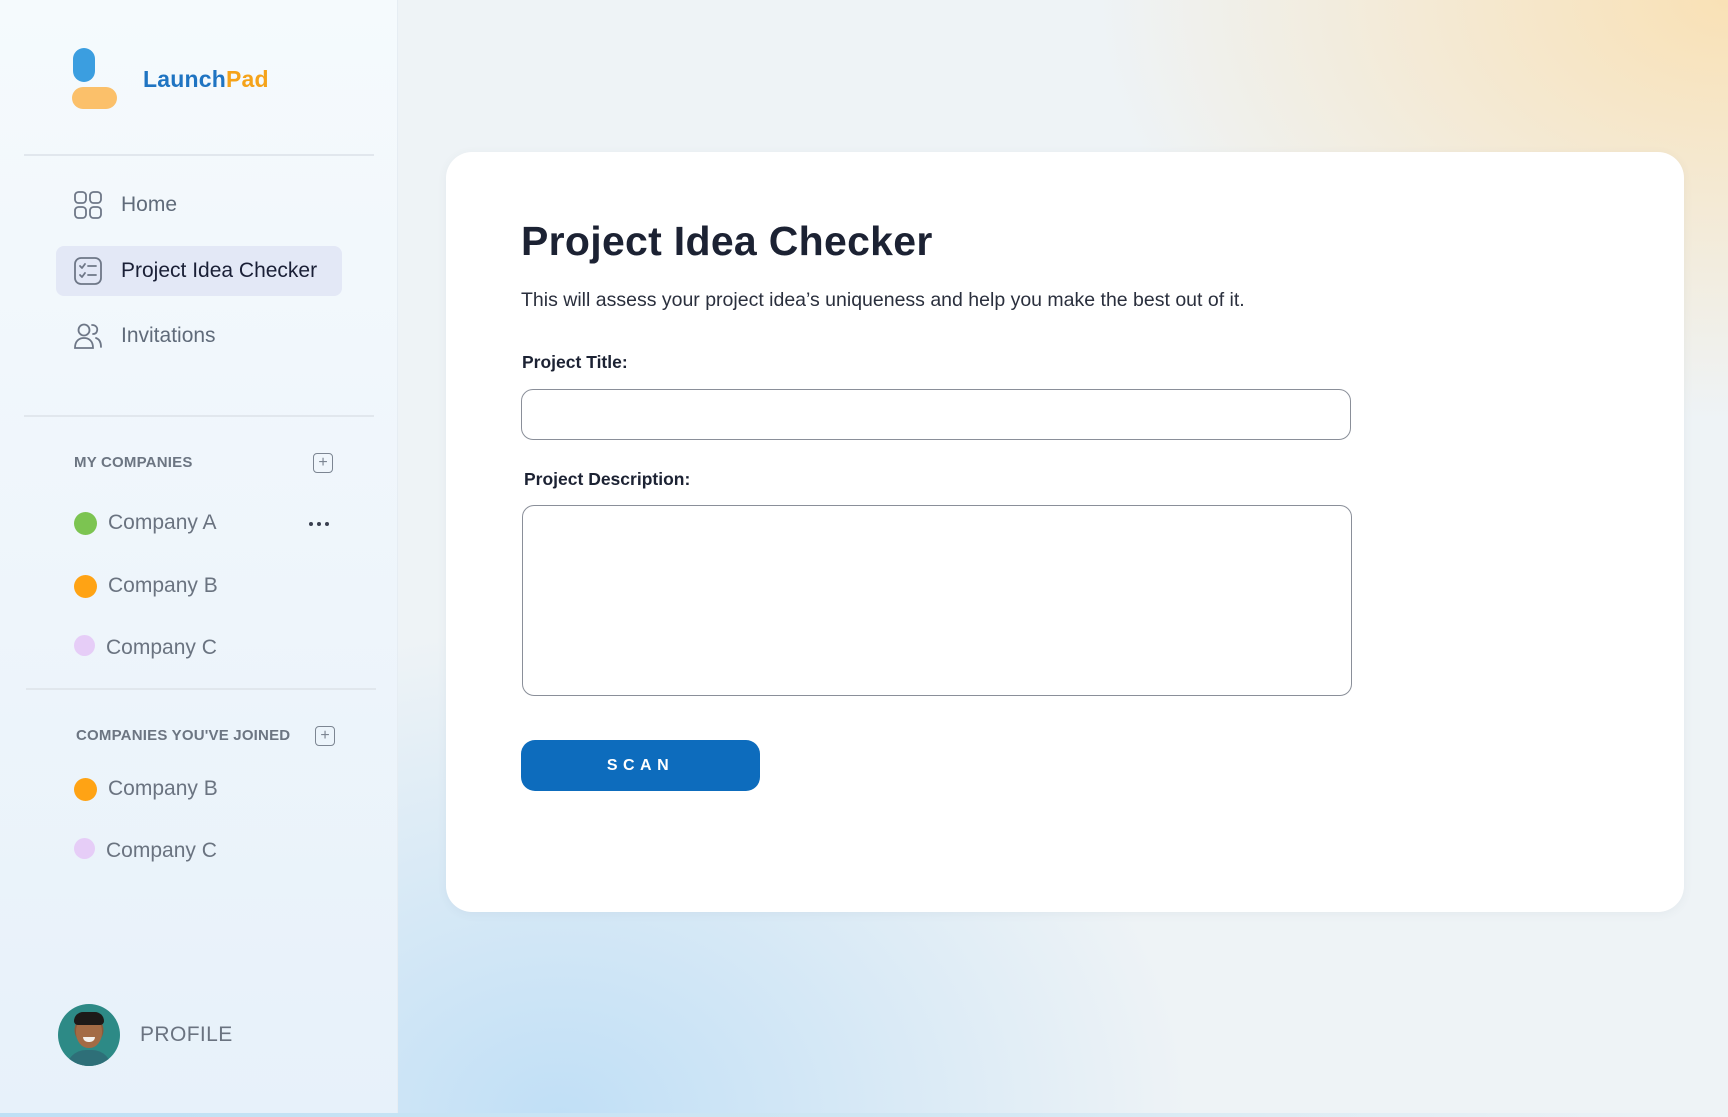  Describe the element at coordinates (640, 765) in the screenshot. I see `scan-button: SCAN` at that location.